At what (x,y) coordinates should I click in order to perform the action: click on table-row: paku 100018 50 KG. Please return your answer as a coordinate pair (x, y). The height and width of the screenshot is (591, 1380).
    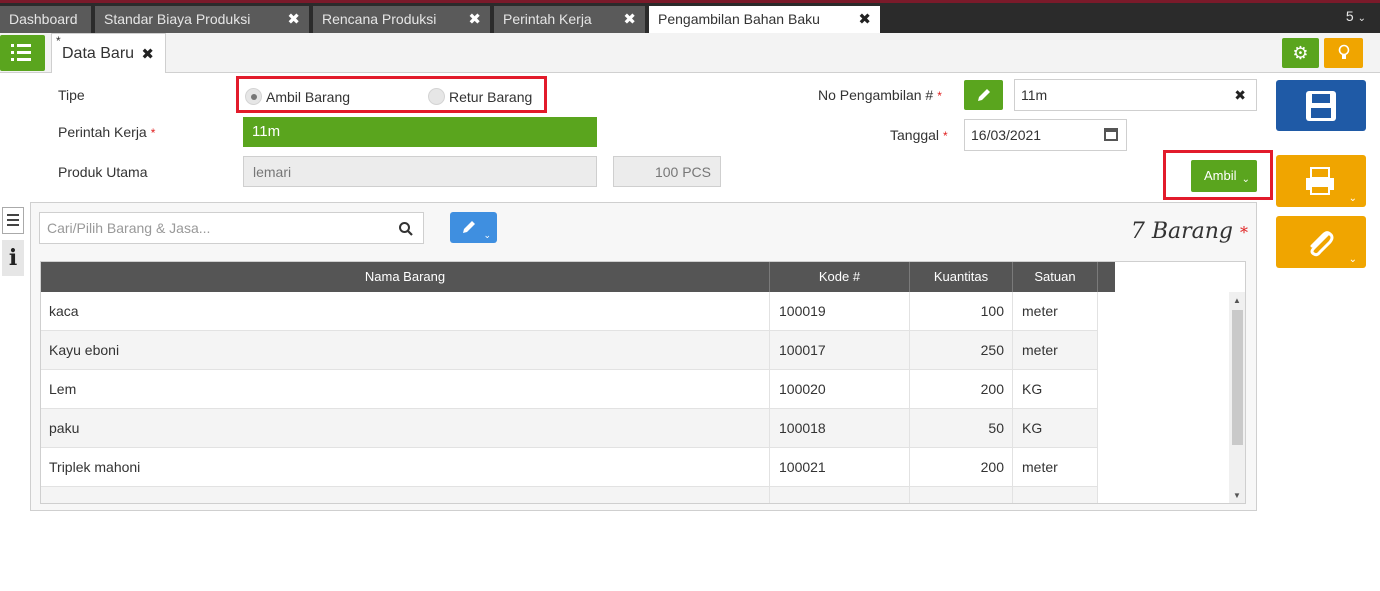
    Looking at the image, I should click on (569, 428).